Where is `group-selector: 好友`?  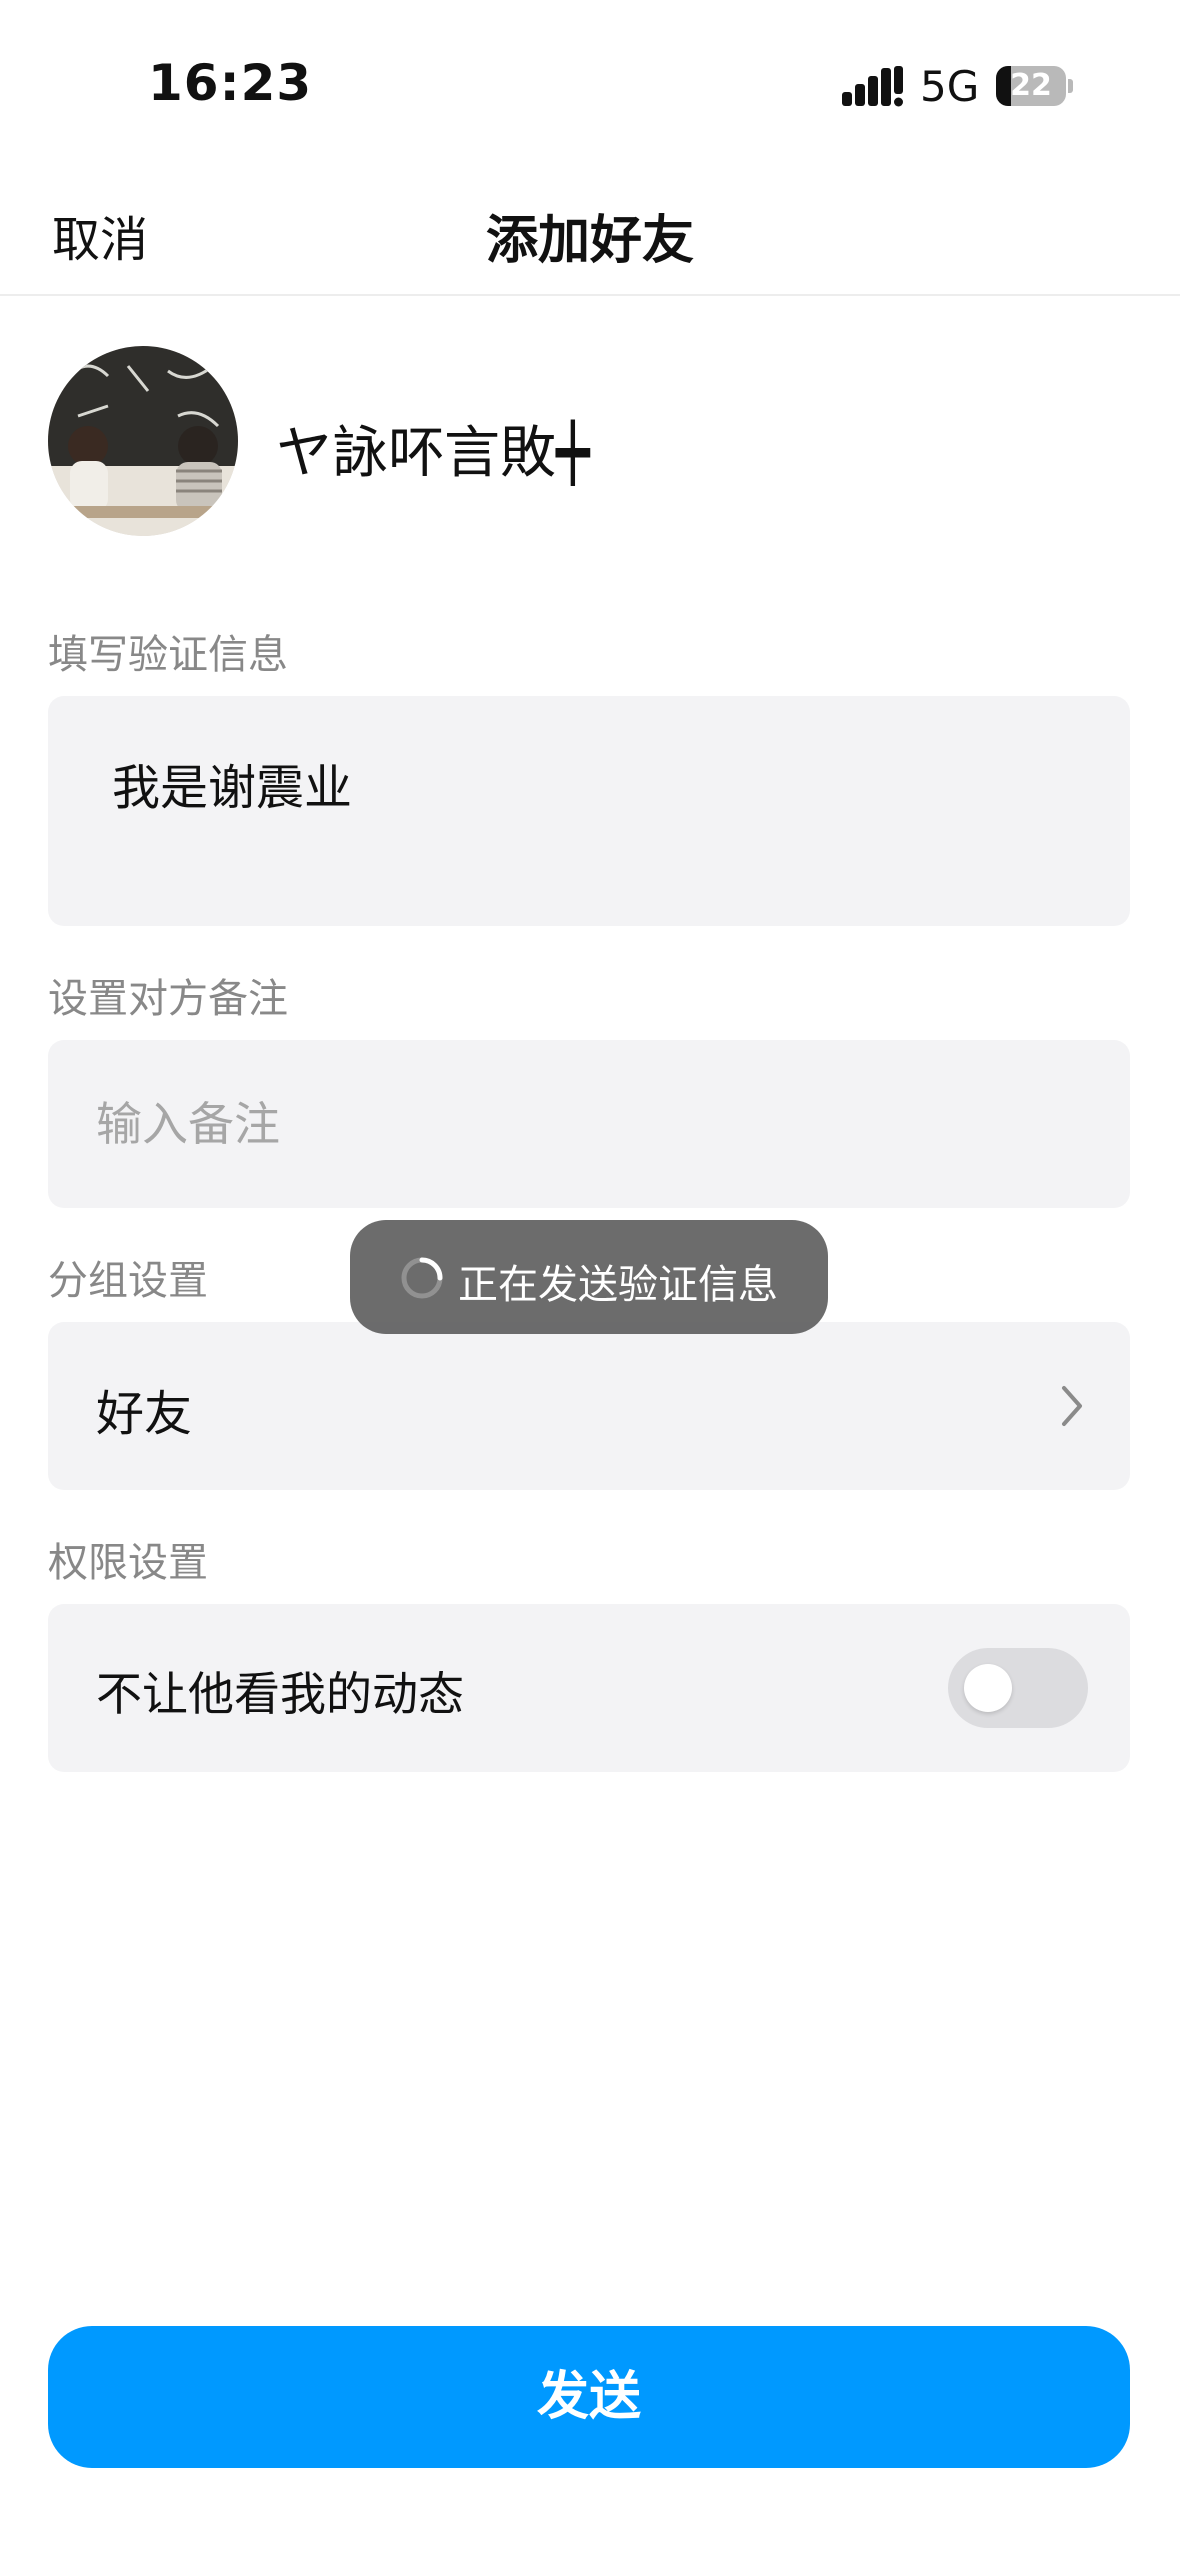
group-selector: 好友 is located at coordinates (589, 1406).